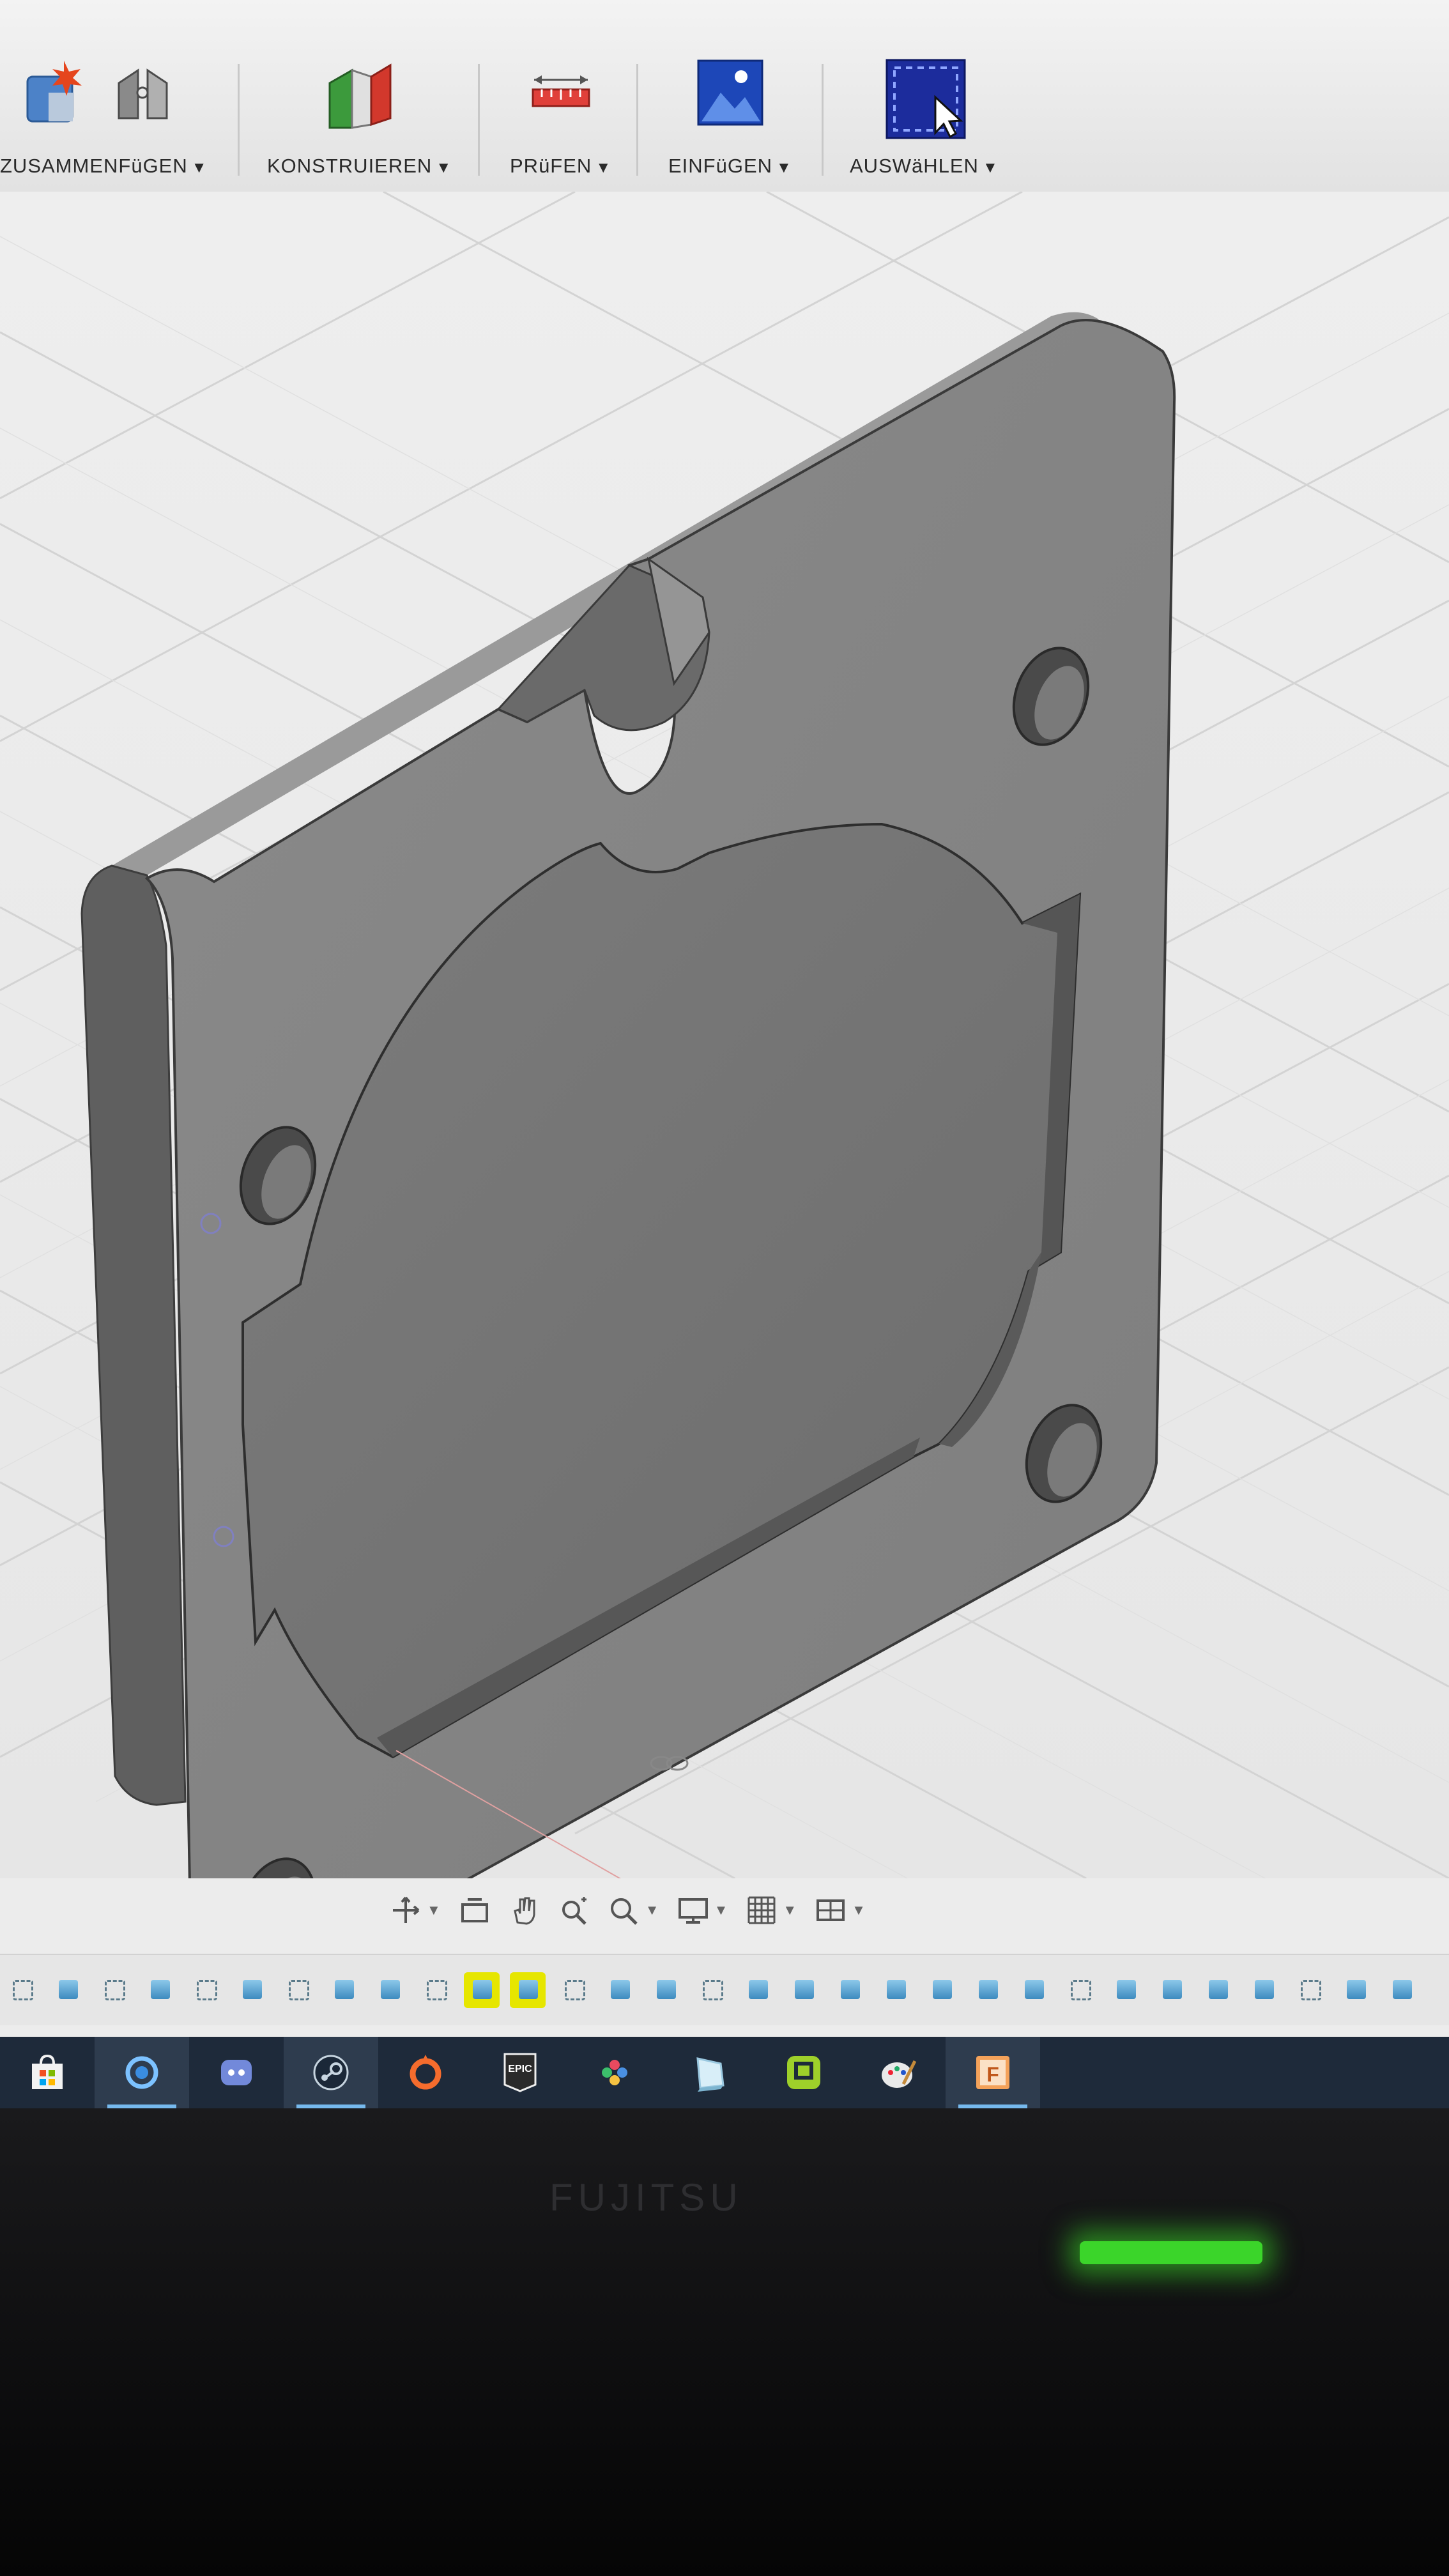 This screenshot has height=2576, width=1449. I want to click on assemble-group: ZUSAMMENFüGEN ▼, so click(115, 96).